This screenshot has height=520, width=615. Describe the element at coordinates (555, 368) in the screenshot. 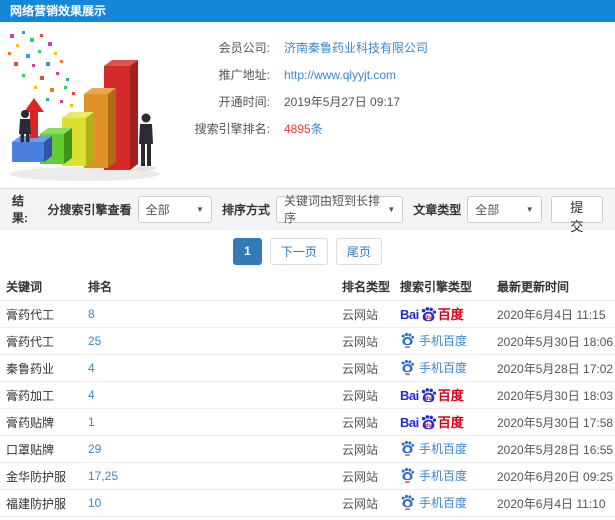

I see `updated-cell: 2020年5月28日 17:02` at that location.